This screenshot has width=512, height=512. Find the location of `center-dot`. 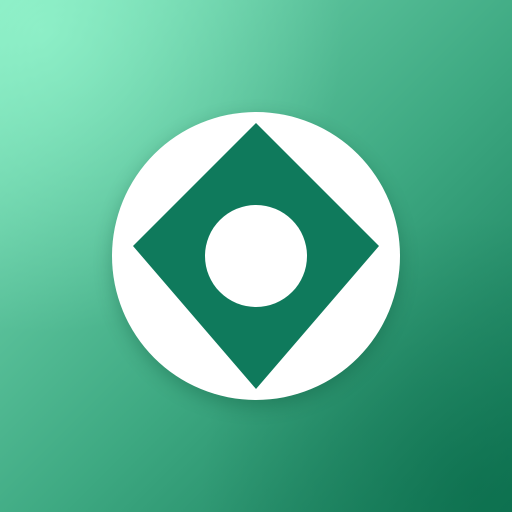

center-dot is located at coordinates (256, 256).